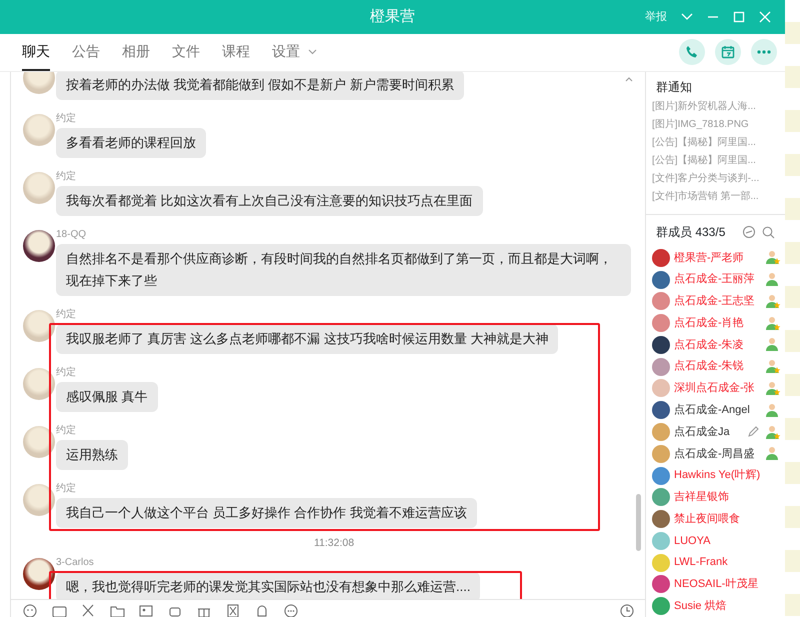 This screenshot has width=800, height=617. Describe the element at coordinates (260, 86) in the screenshot. I see `message-bubble: 按着老师的办法做 我觉着都能做到 假如不是新户 新户需要时间积累` at that location.